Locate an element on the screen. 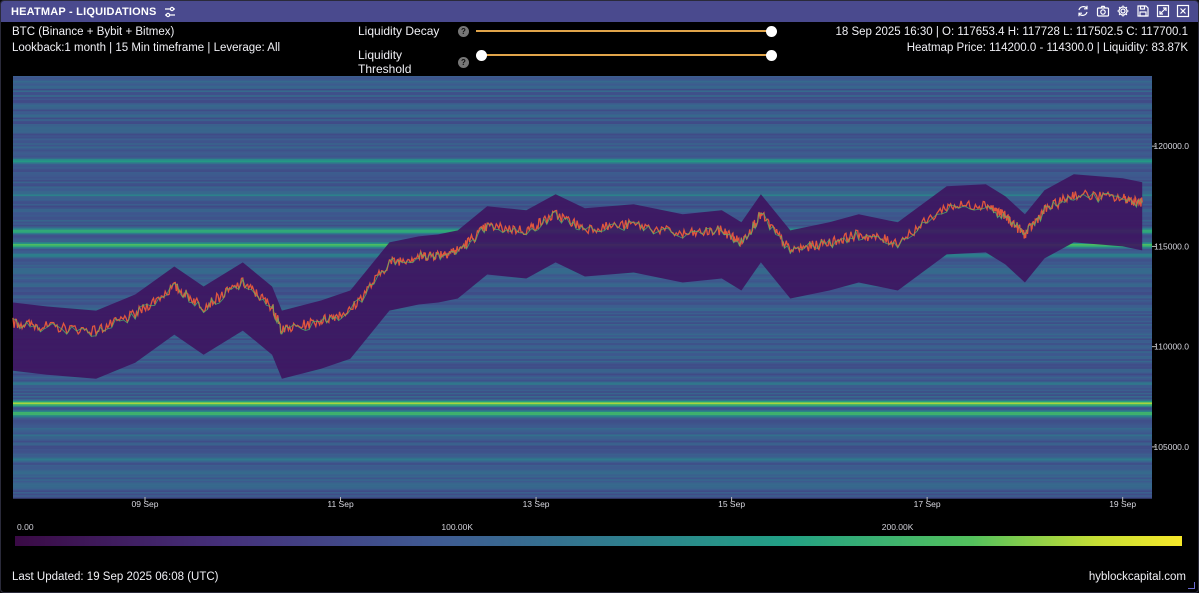 The height and width of the screenshot is (593, 1199). close-icon is located at coordinates (1183, 11).